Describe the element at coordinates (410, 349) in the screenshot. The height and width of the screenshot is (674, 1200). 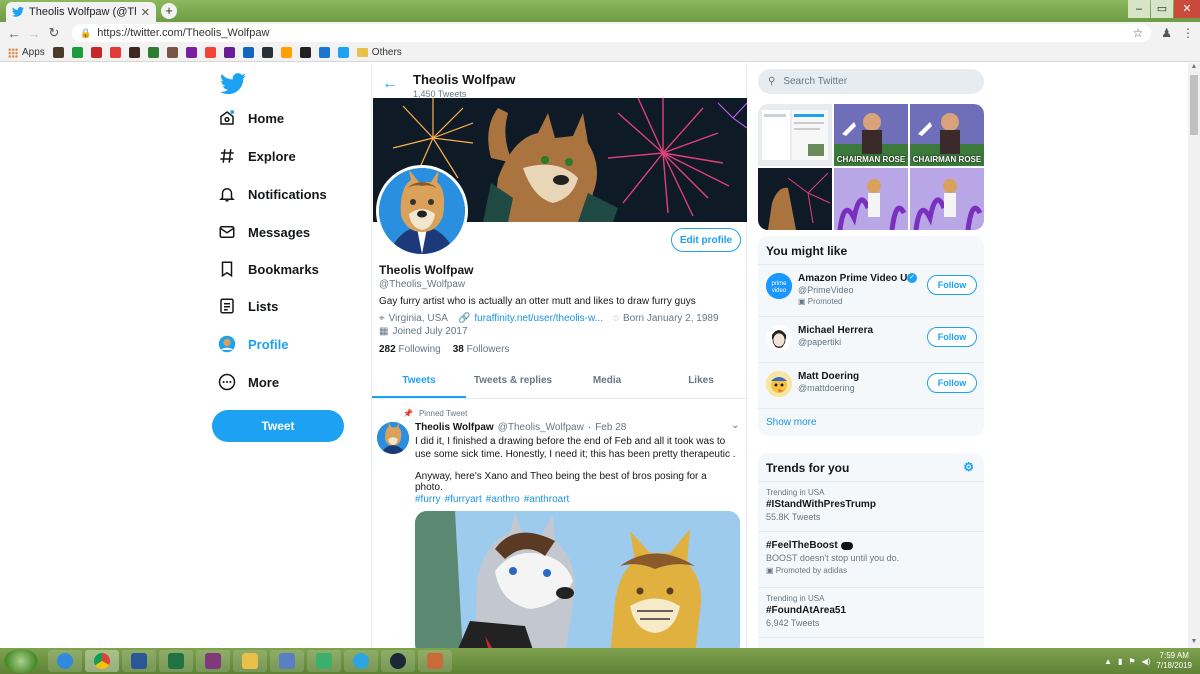
I see `following-link: 282 Following` at that location.